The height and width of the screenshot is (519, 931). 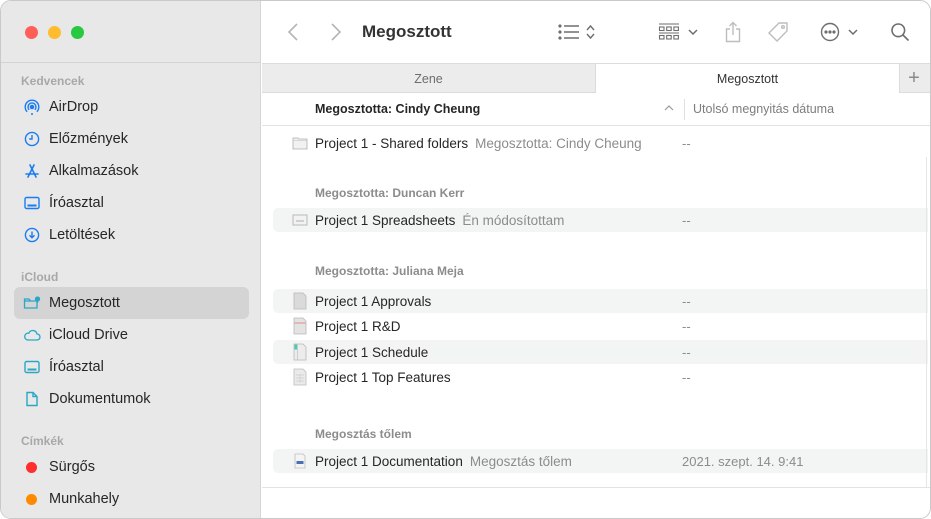 I want to click on sidebar-item-label: Előzmények, so click(x=88, y=139).